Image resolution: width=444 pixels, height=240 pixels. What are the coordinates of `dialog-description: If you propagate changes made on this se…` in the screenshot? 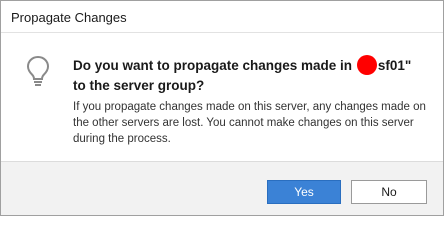 It's located at (249, 123).